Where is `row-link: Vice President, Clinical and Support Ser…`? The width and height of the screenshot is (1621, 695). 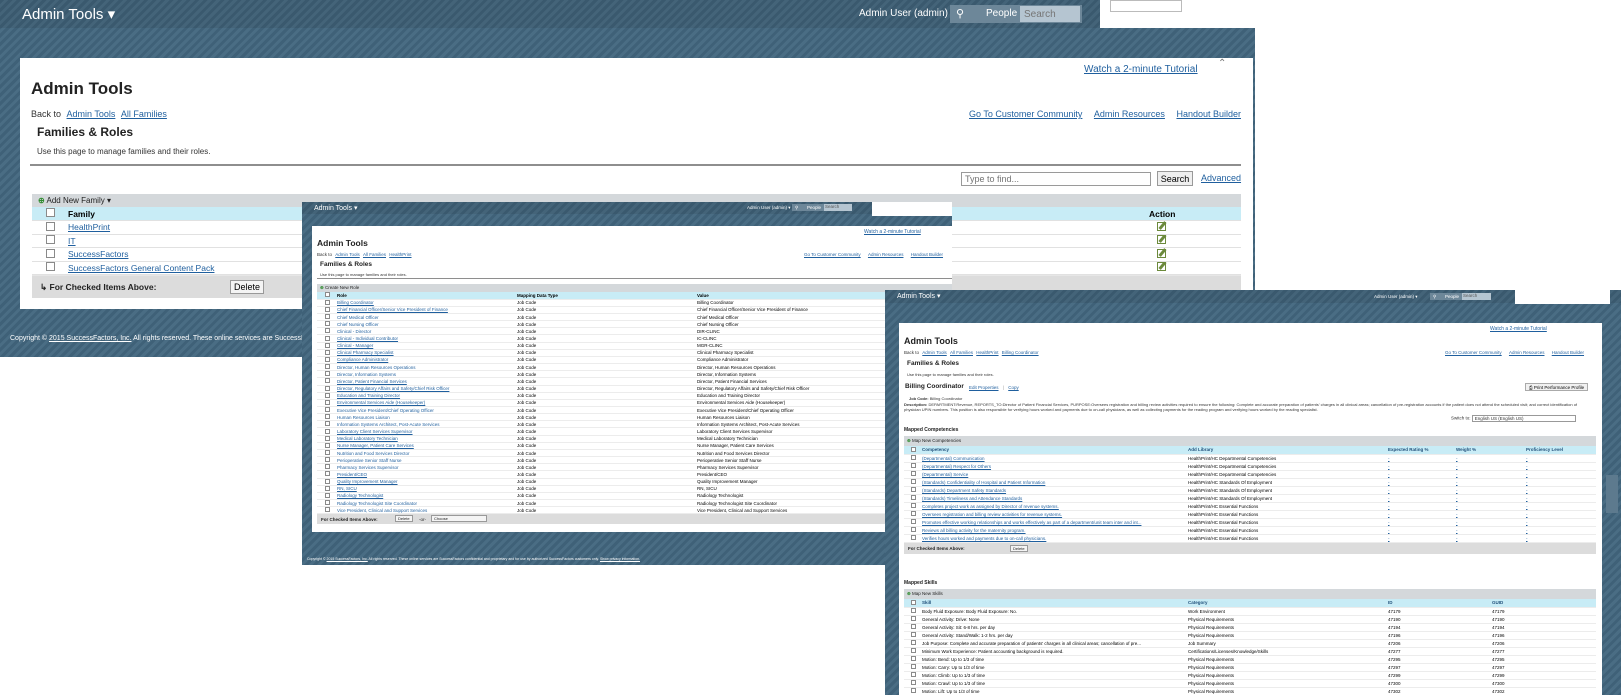
row-link: Vice President, Clinical and Support Ser… is located at coordinates (427, 510).